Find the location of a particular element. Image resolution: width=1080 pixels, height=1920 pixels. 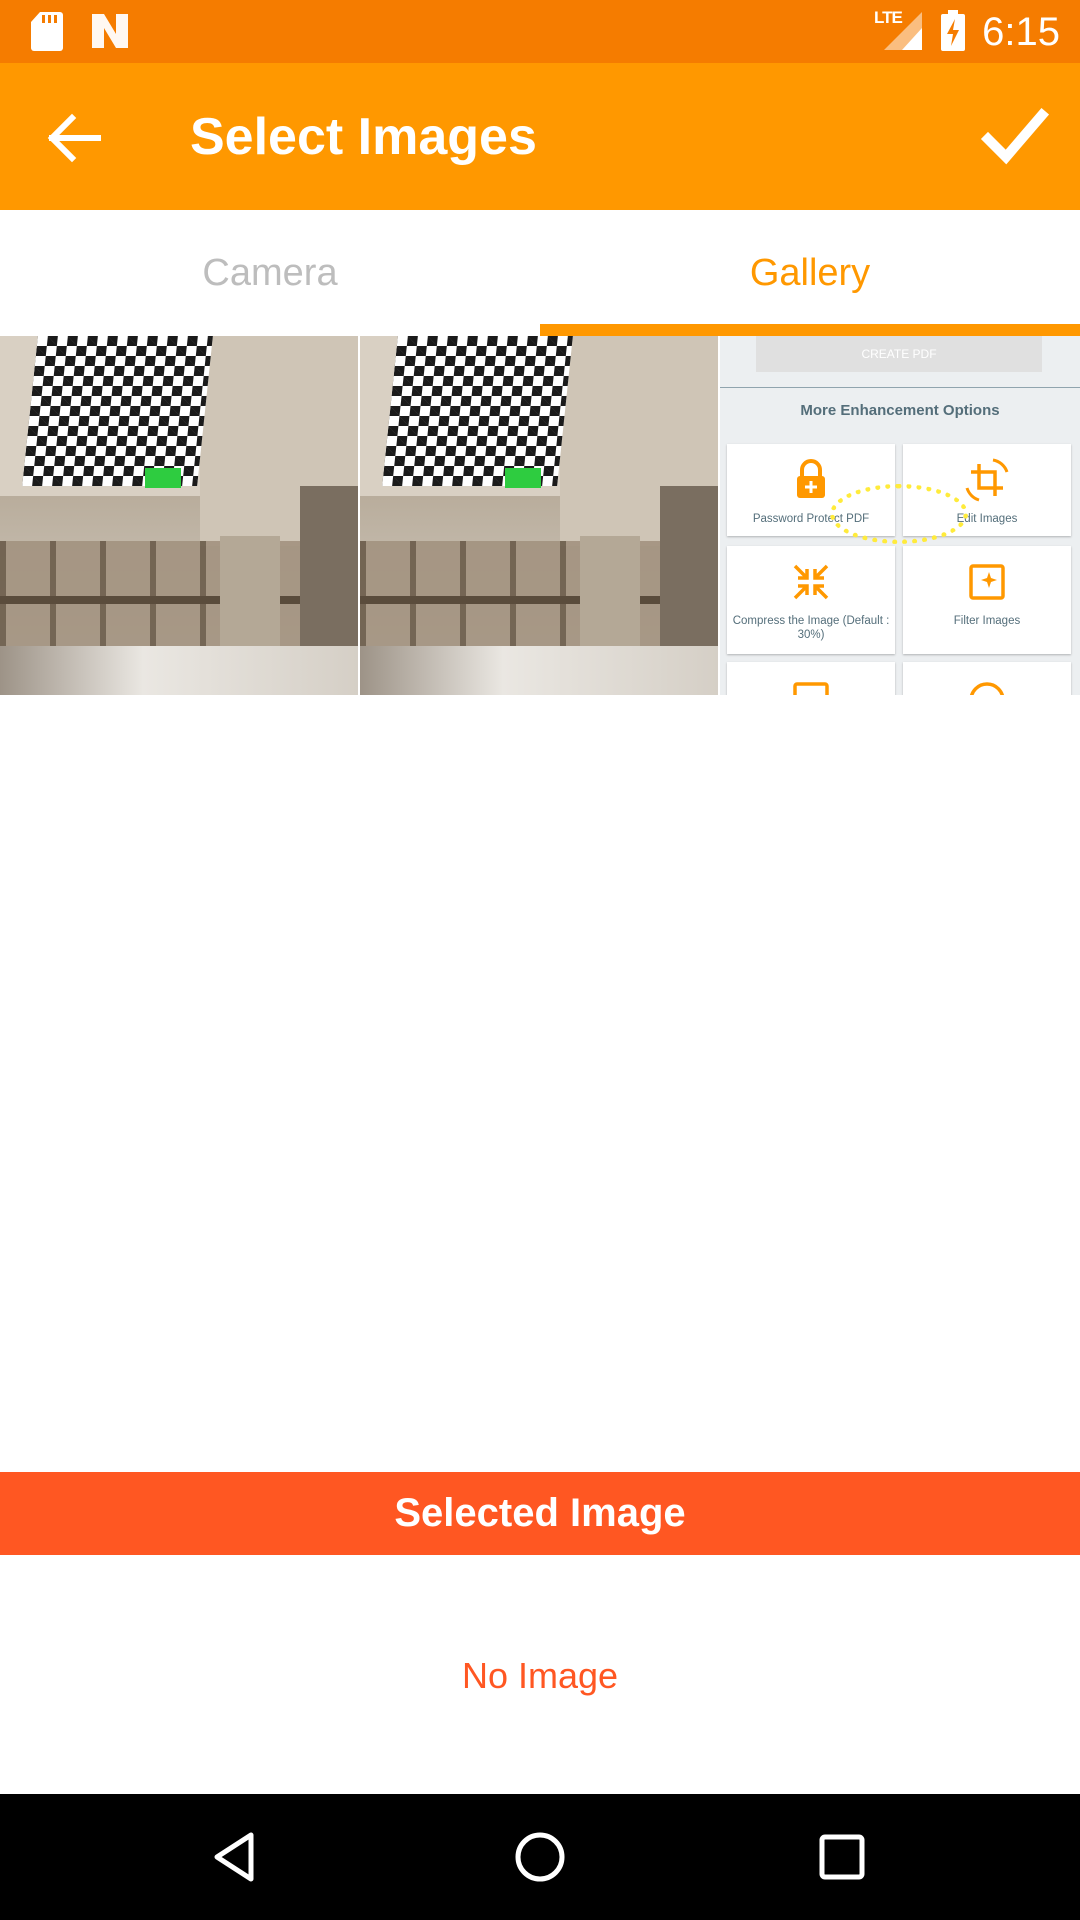

sd-card-icon is located at coordinates (47, 31).